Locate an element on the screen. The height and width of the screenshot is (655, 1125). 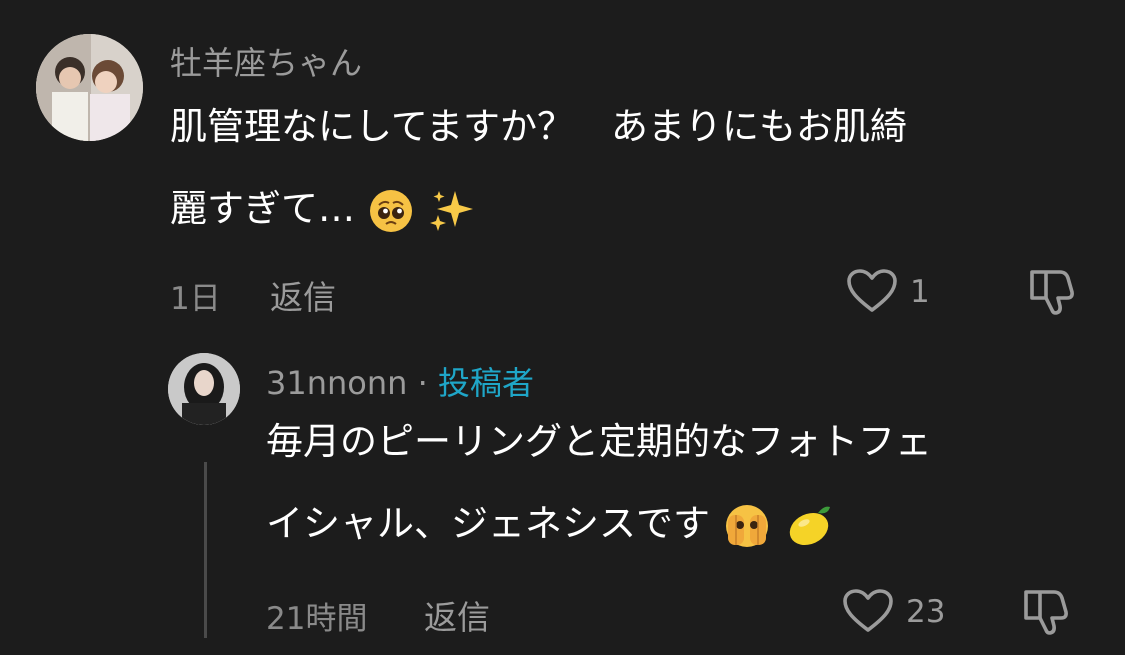
reply-author-avatar is located at coordinates (204, 389).